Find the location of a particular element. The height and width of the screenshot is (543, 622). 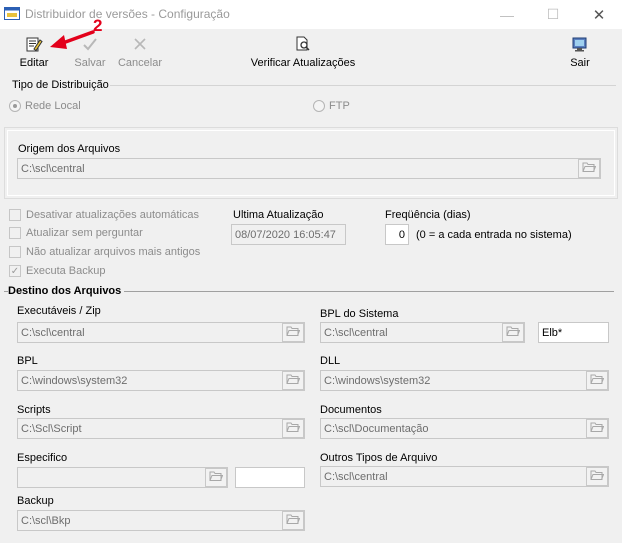

documents-input: C:\scl\Documentação is located at coordinates (464, 428).